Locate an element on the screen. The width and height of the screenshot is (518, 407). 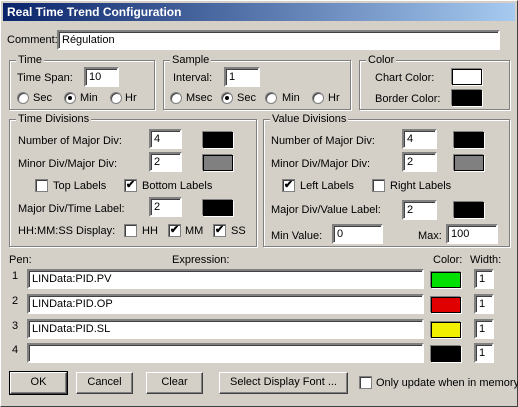
vd-label-color-swatch is located at coordinates (469, 210).